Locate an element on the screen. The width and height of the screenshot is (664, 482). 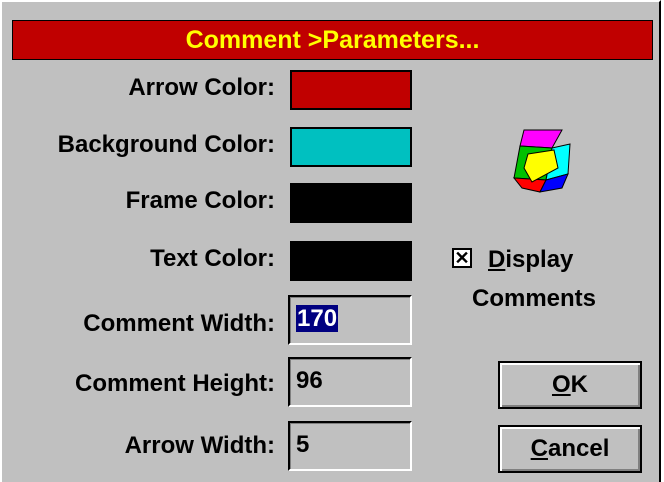
frame-color-label: Frame Color: is located at coordinates (200, 200).